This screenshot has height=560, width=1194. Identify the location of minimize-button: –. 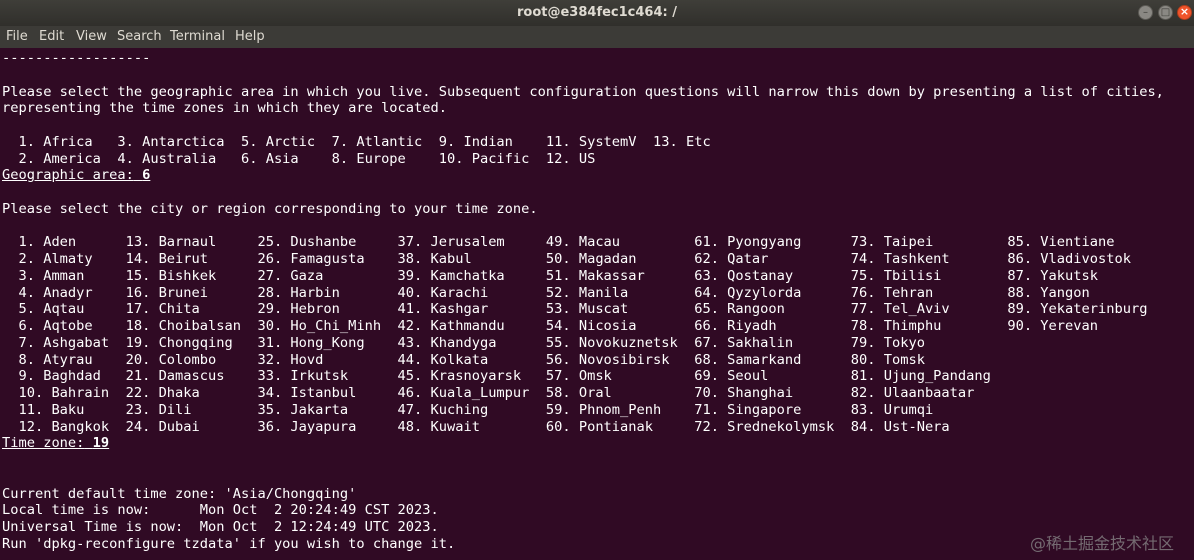
(1145, 12).